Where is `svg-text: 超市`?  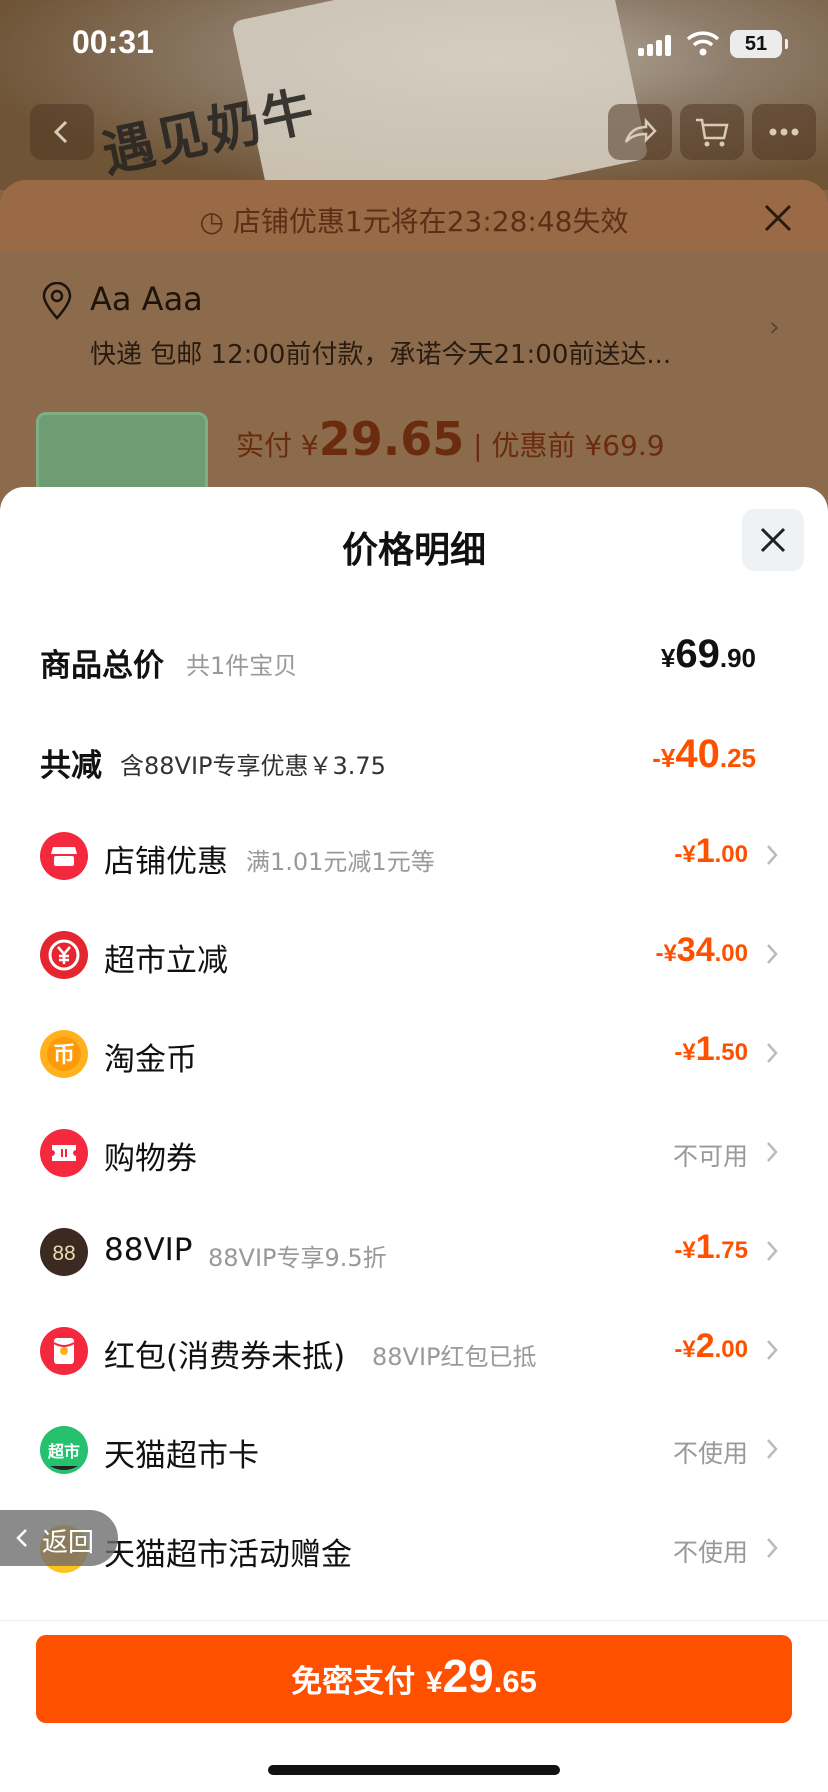 svg-text: 超市 is located at coordinates (63, 1451).